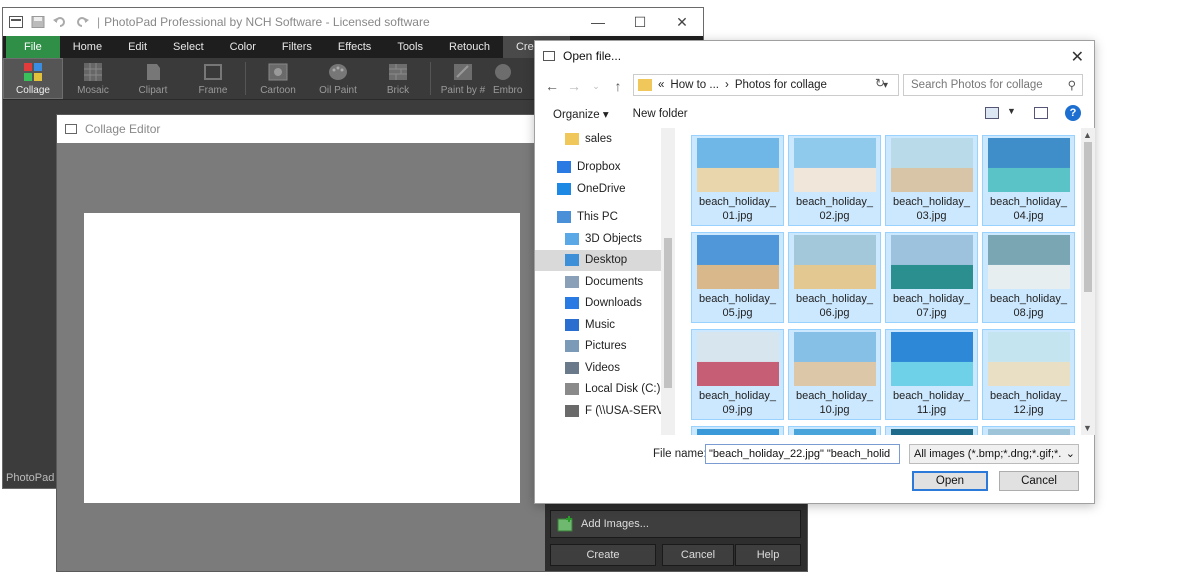  I want to click on nav-item: sales, so click(605, 139).